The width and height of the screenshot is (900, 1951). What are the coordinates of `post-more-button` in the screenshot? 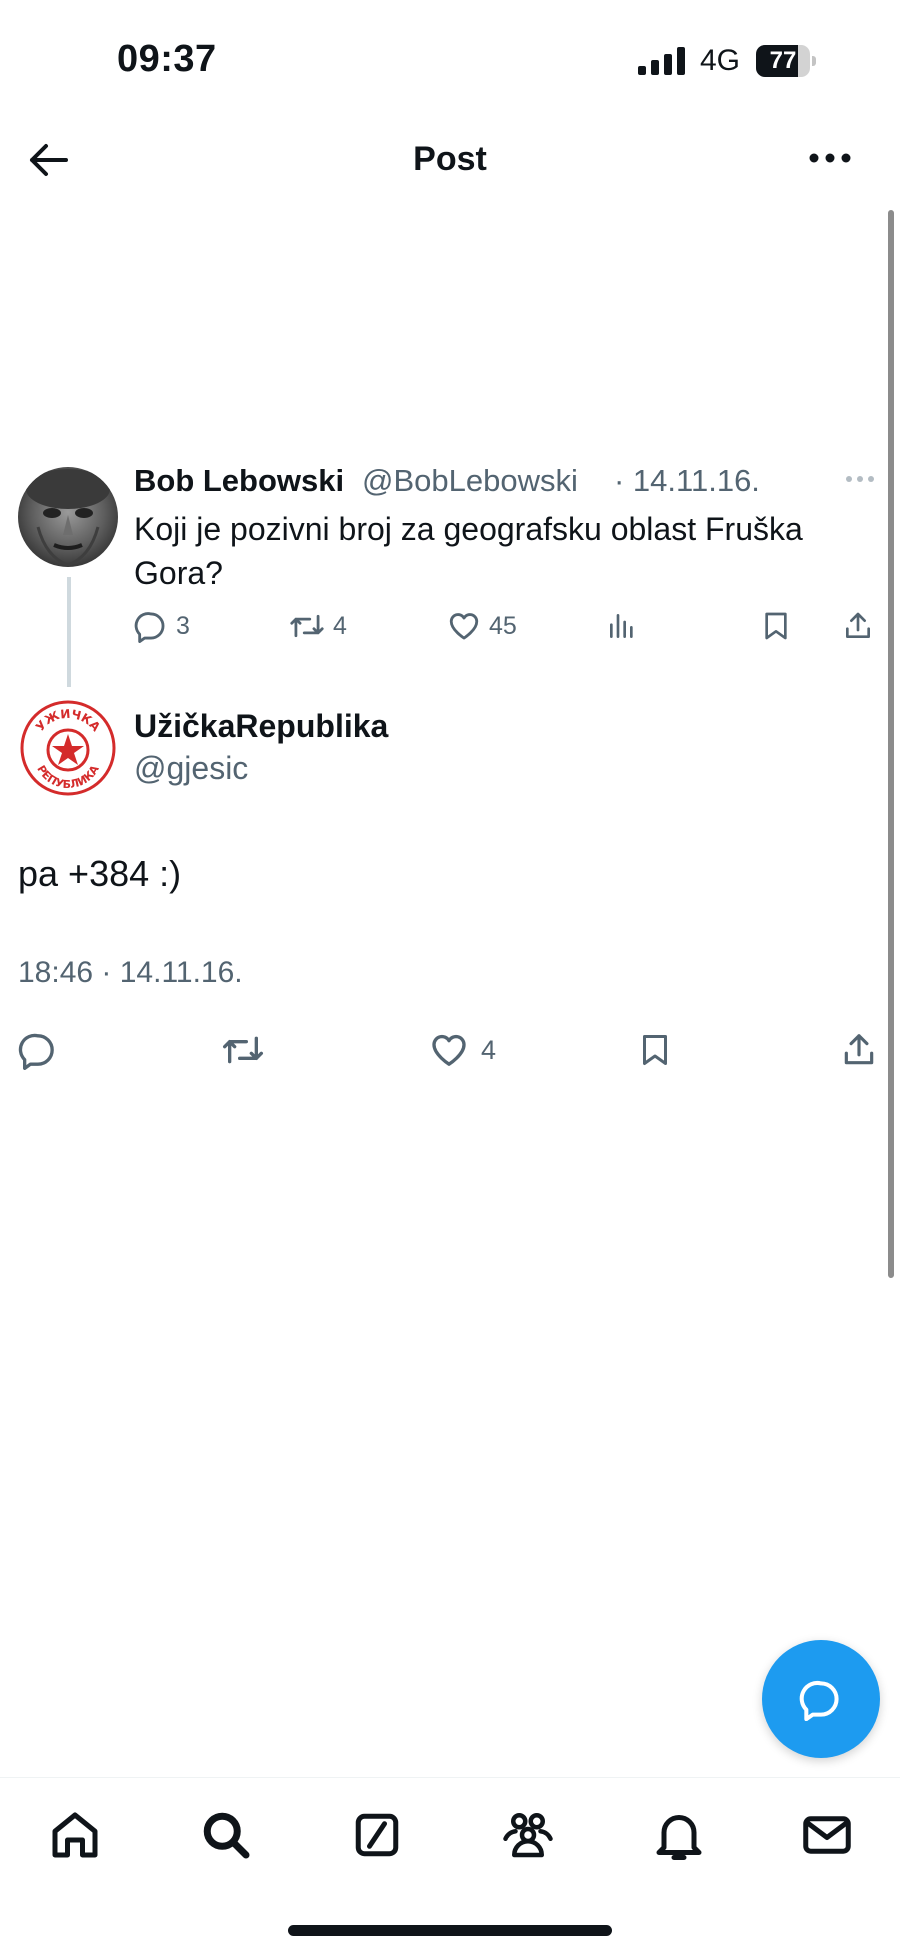 It's located at (860, 479).